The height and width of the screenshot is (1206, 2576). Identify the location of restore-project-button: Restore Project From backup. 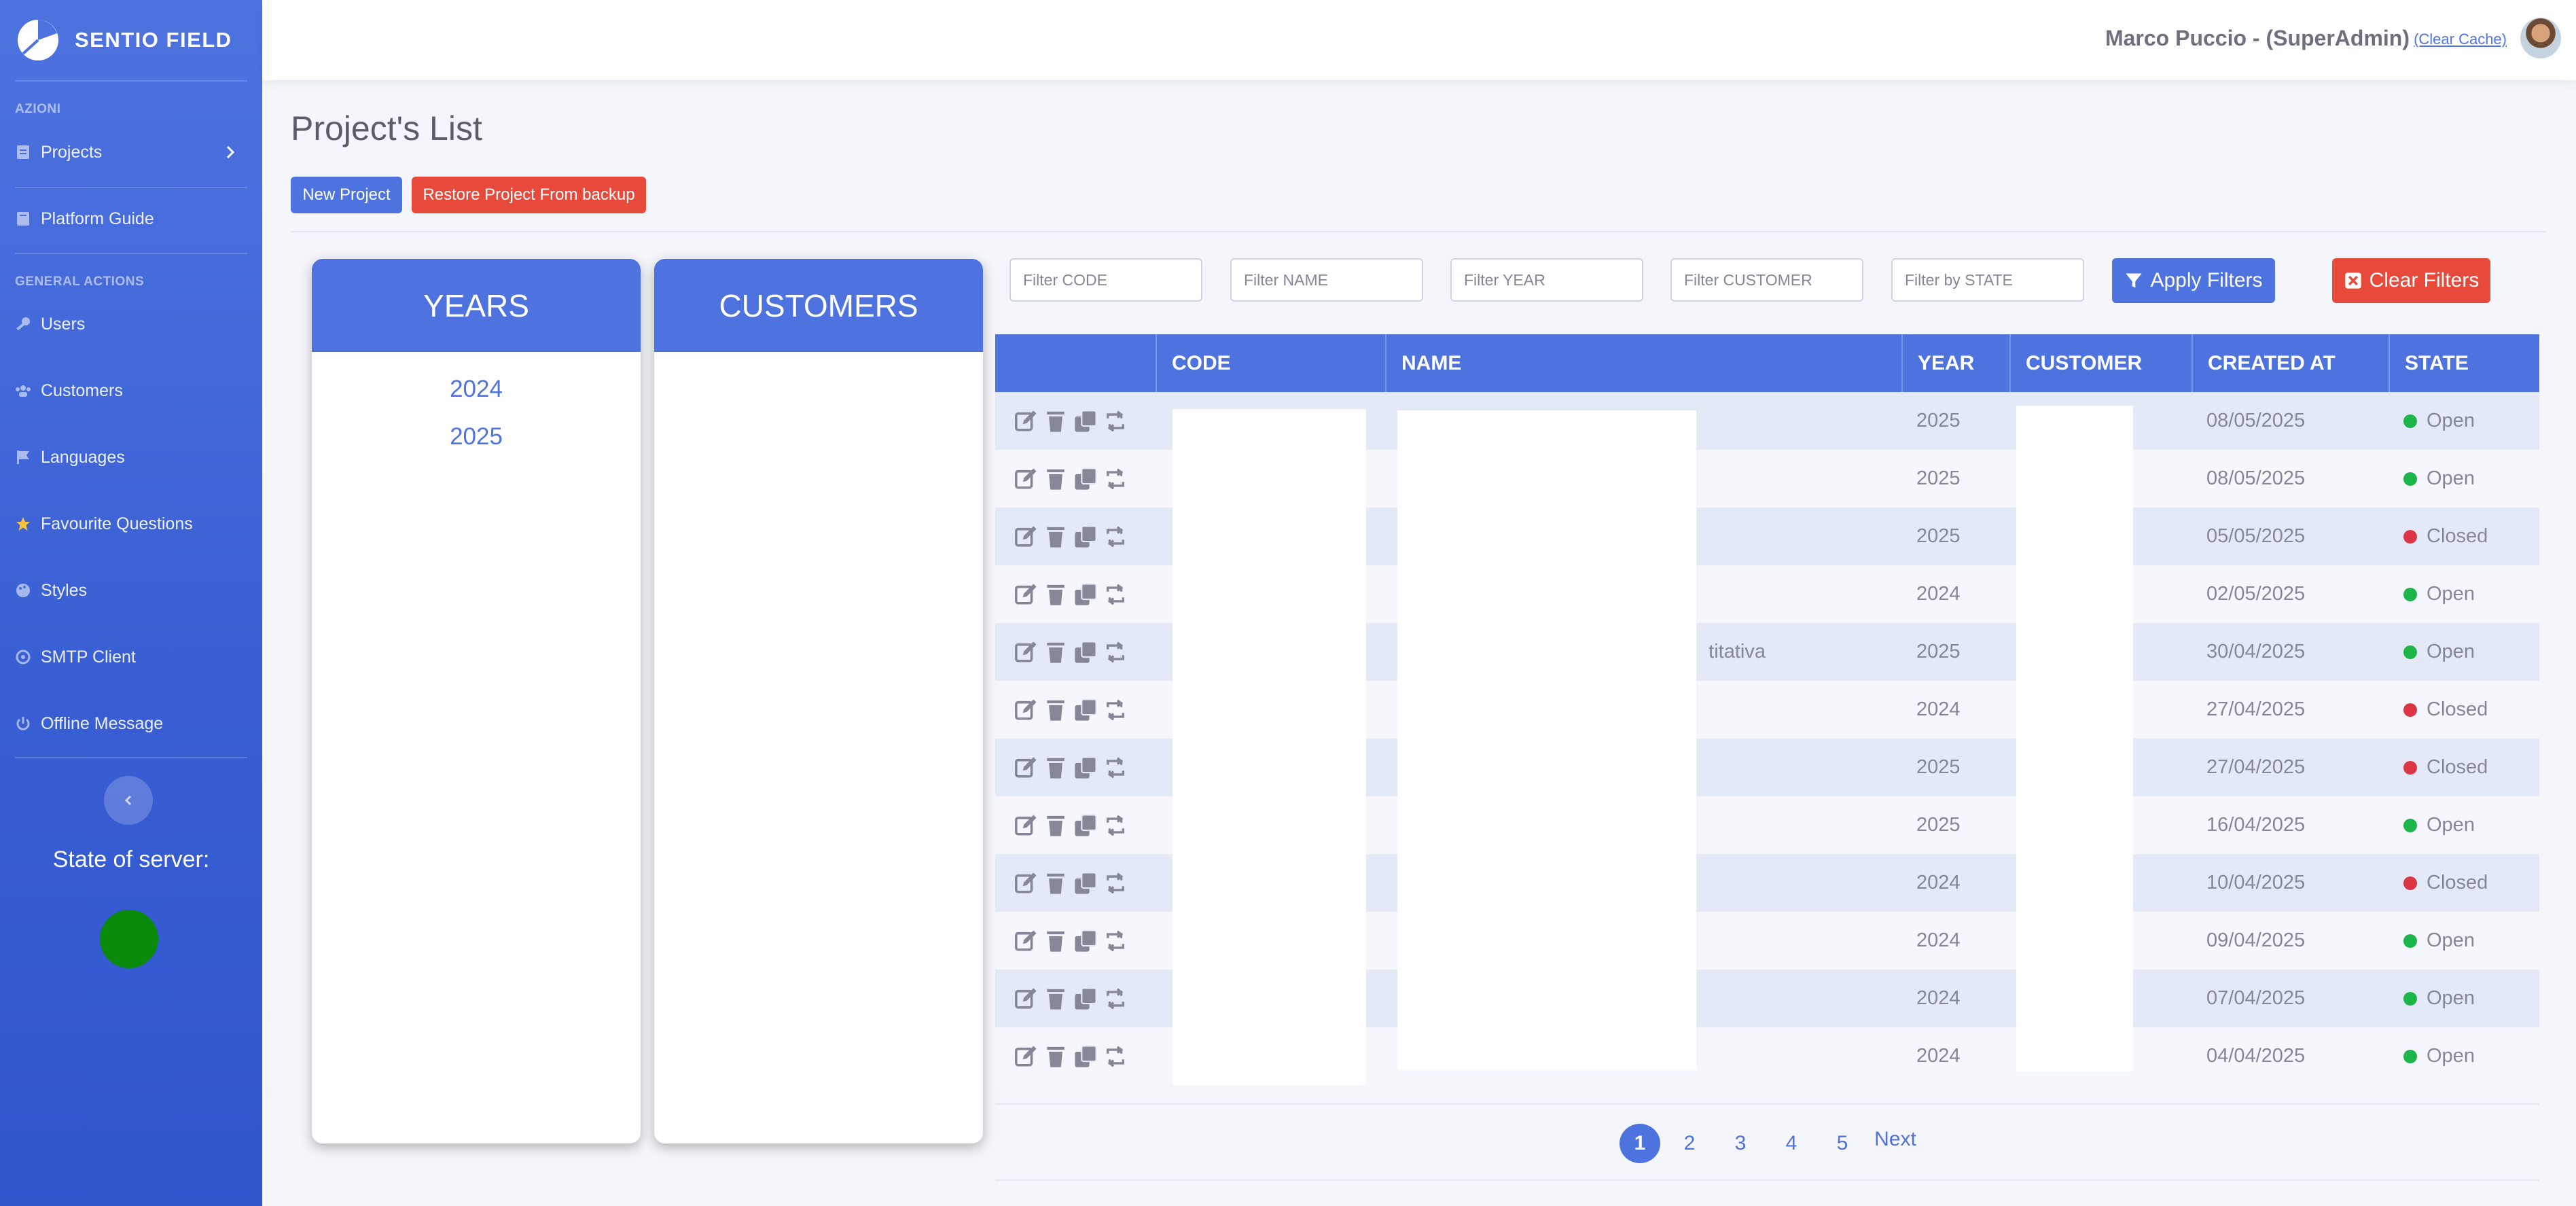
(529, 195).